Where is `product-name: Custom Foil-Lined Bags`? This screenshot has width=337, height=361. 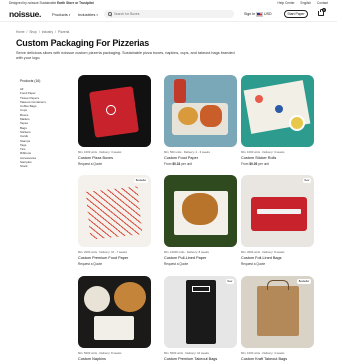
product-name: Custom Foil-Lined Bags is located at coordinates (277, 258).